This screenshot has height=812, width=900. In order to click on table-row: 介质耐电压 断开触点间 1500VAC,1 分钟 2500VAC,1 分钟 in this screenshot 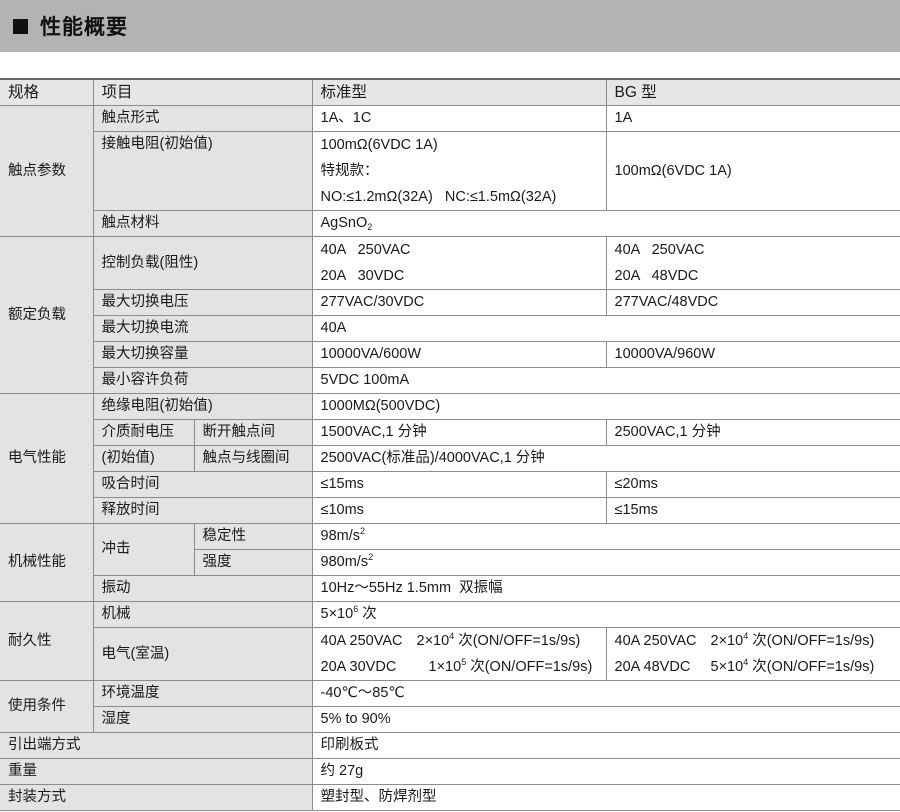, I will do `click(450, 432)`.